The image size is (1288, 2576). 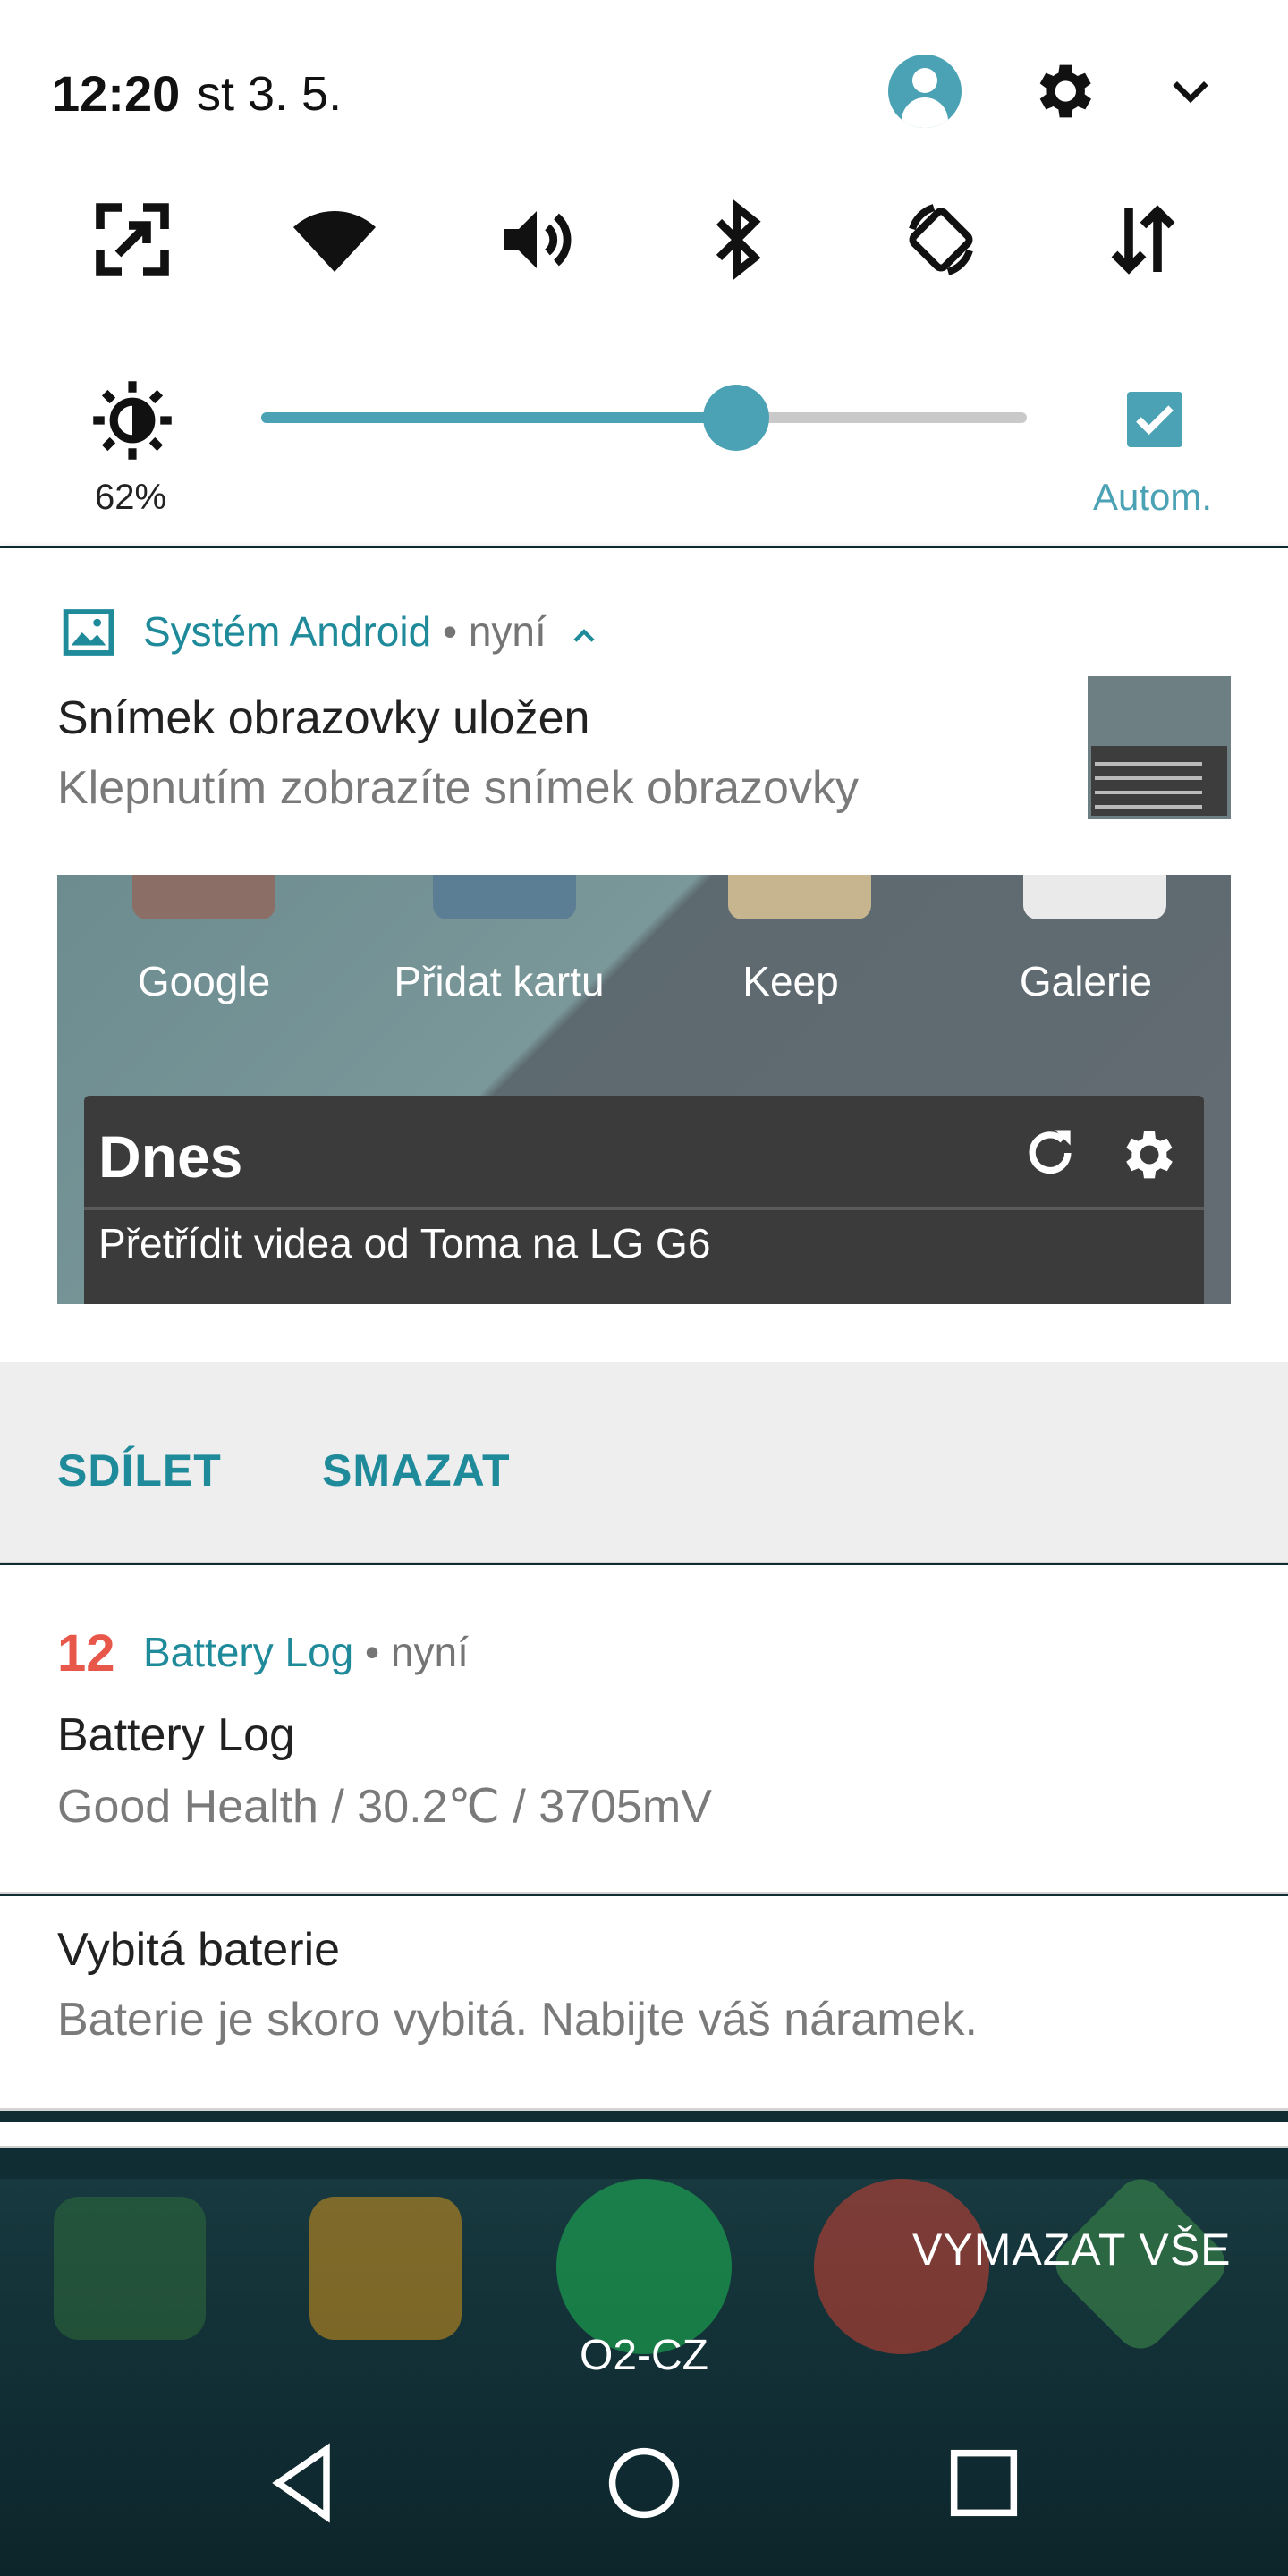 I want to click on brightness-slider-thumb, so click(x=735, y=418).